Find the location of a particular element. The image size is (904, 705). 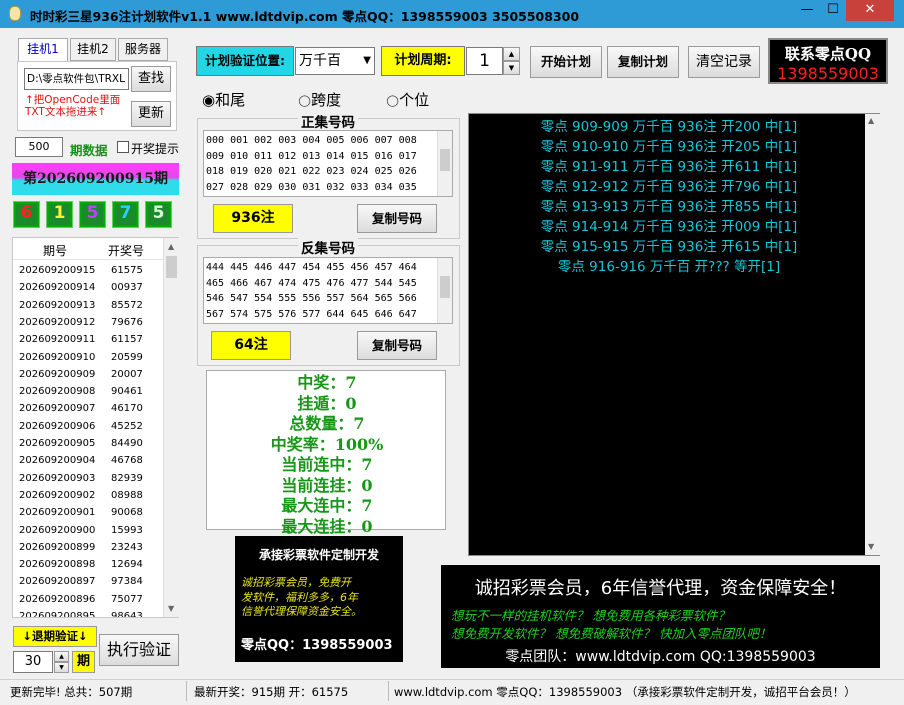

history-number: 08988 is located at coordinates (127, 495).